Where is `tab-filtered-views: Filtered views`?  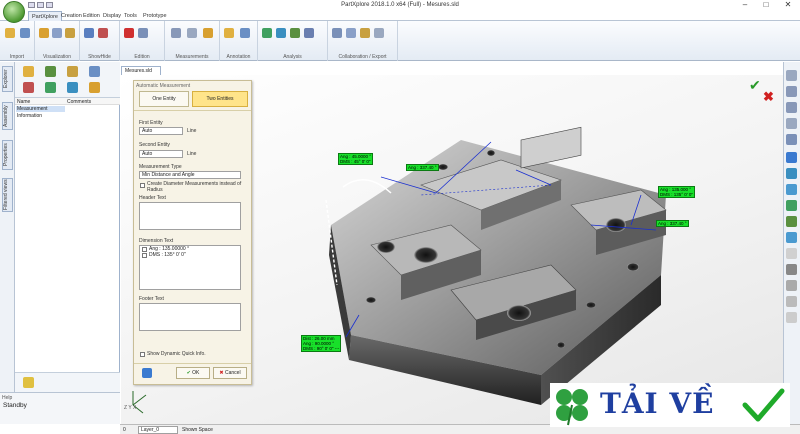
tab-filtered-views: Filtered views is located at coordinates (7, 195).